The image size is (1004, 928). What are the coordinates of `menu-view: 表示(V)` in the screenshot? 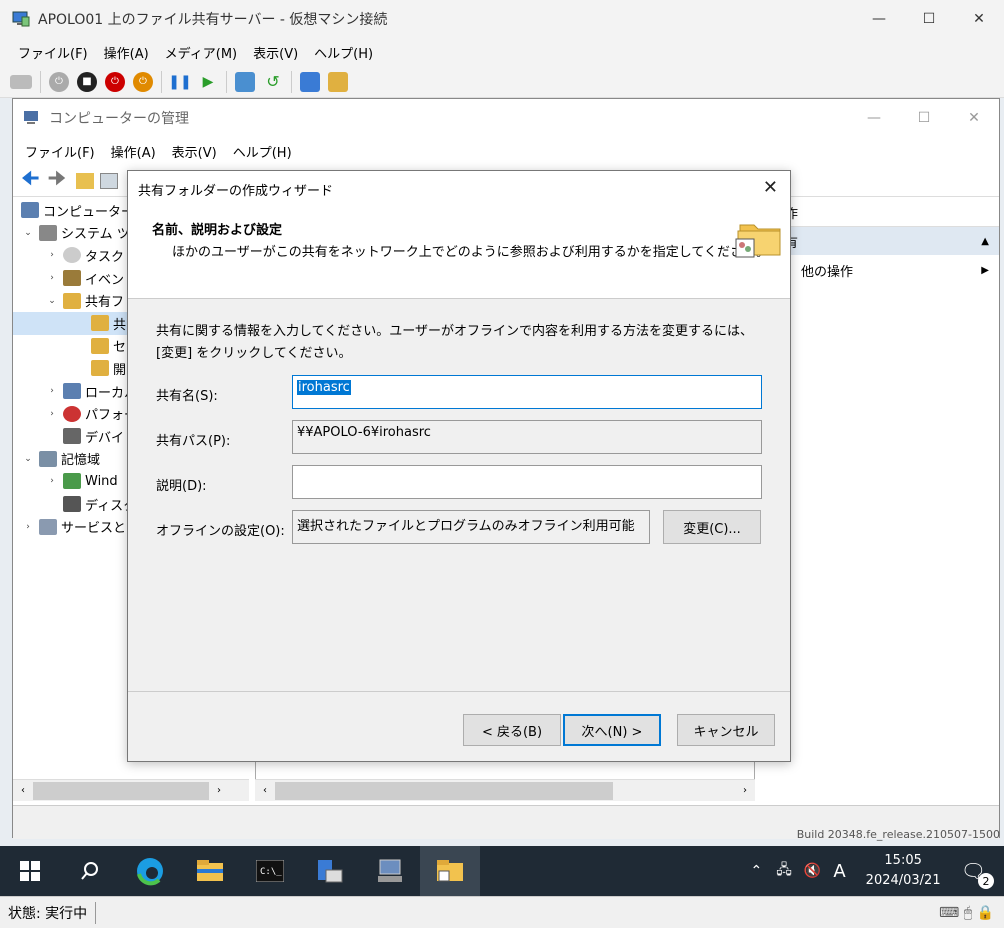 It's located at (275, 52).